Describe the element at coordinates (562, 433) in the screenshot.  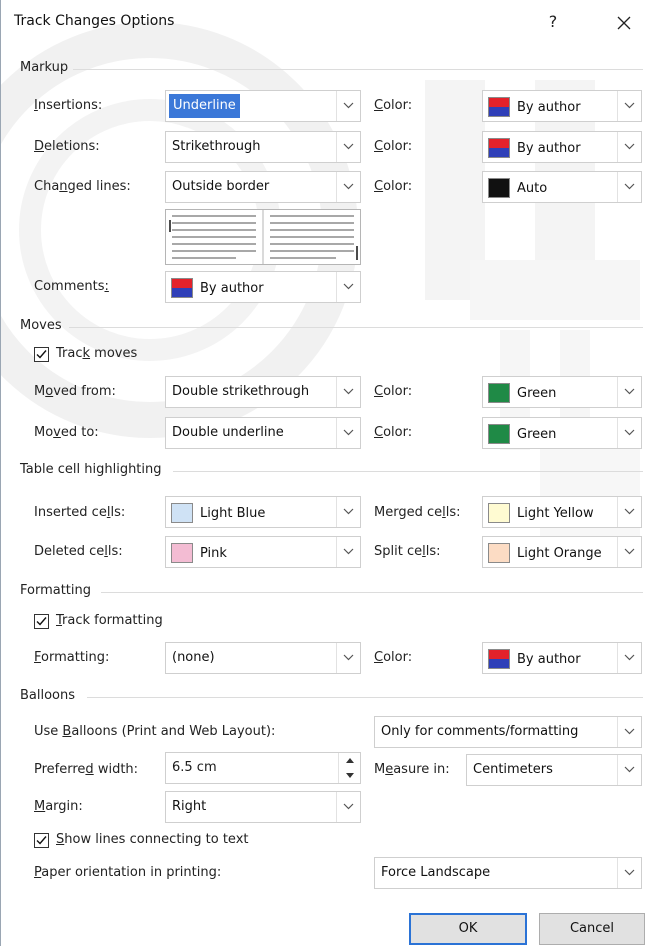
I see `moved-to-color-select: Green` at that location.